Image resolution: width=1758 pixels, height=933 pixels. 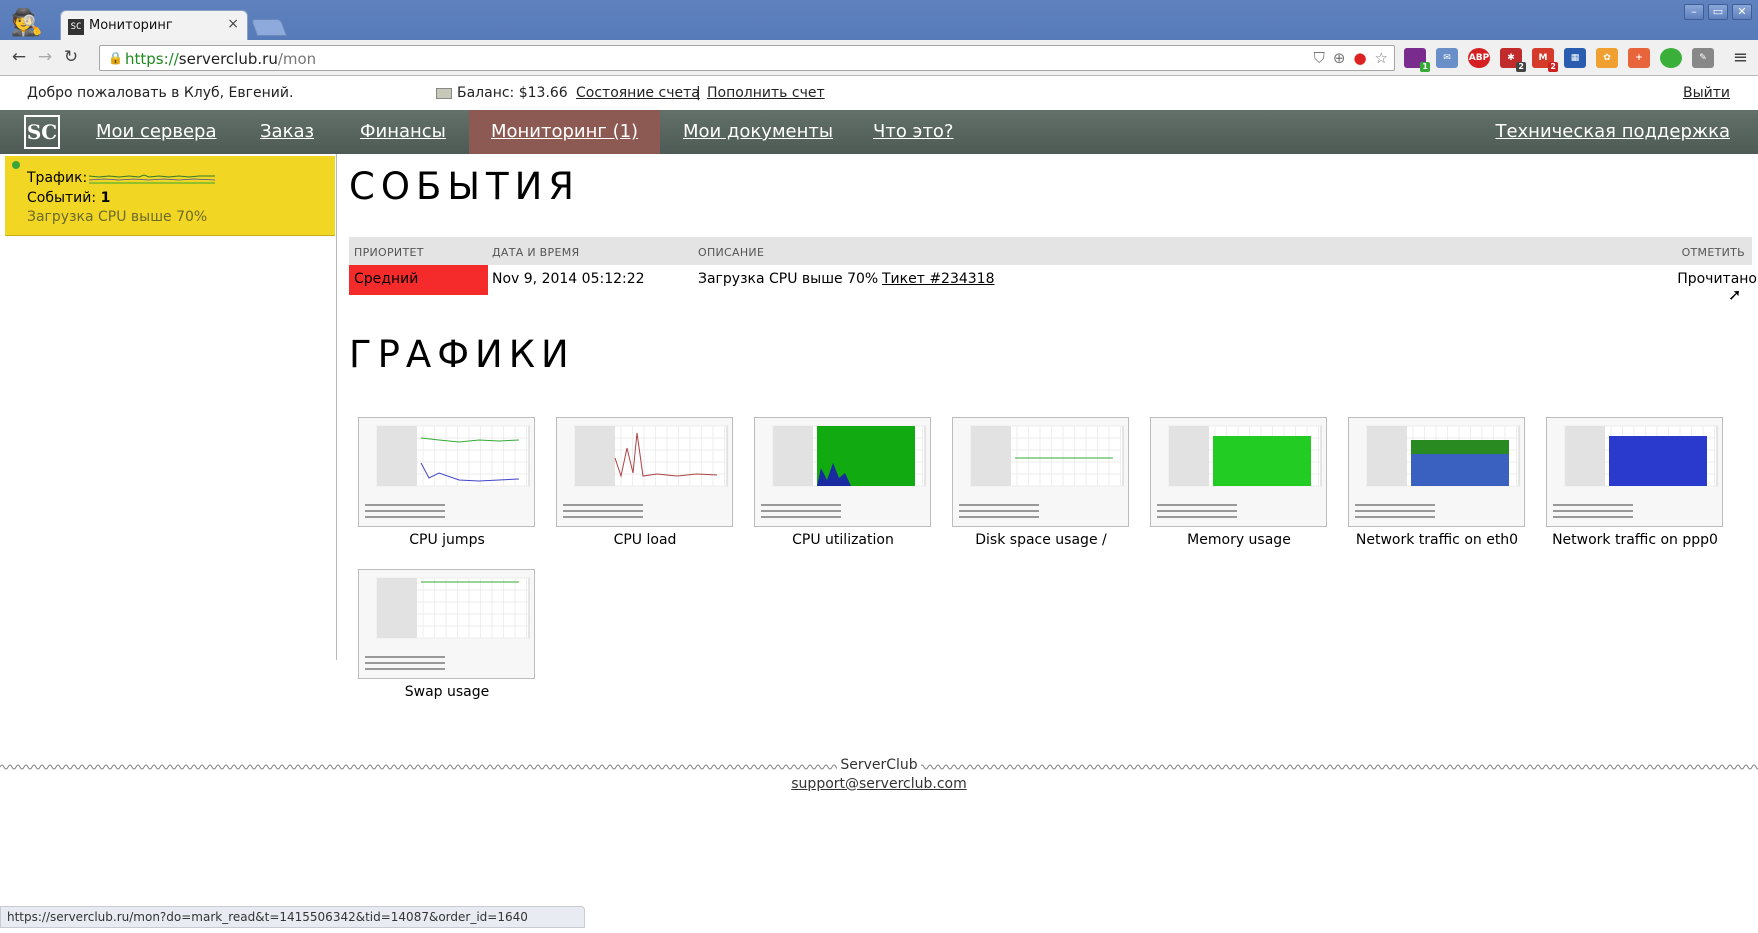 What do you see at coordinates (1706, 93) in the screenshot?
I see `logout-link: Выйти` at bounding box center [1706, 93].